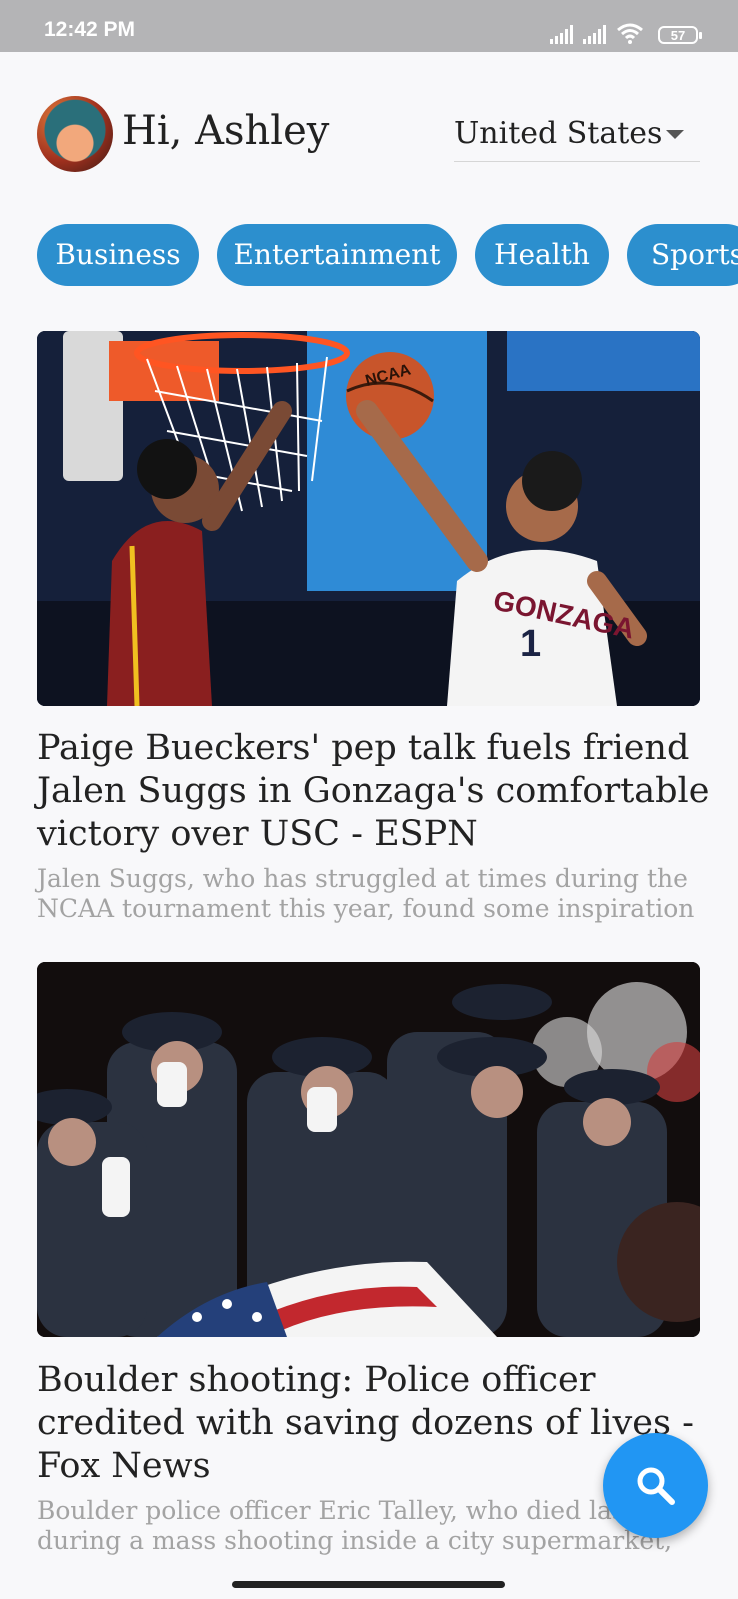 The height and width of the screenshot is (1599, 738). I want to click on jersey-number: 1, so click(530, 644).